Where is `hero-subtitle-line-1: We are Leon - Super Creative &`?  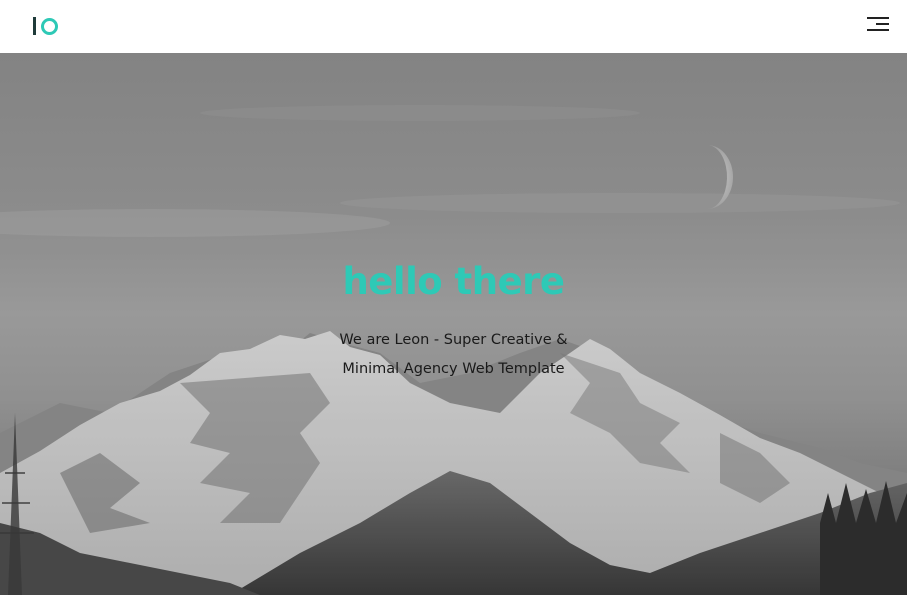
hero-subtitle-line-1: We are Leon - Super Creative & is located at coordinates (453, 340).